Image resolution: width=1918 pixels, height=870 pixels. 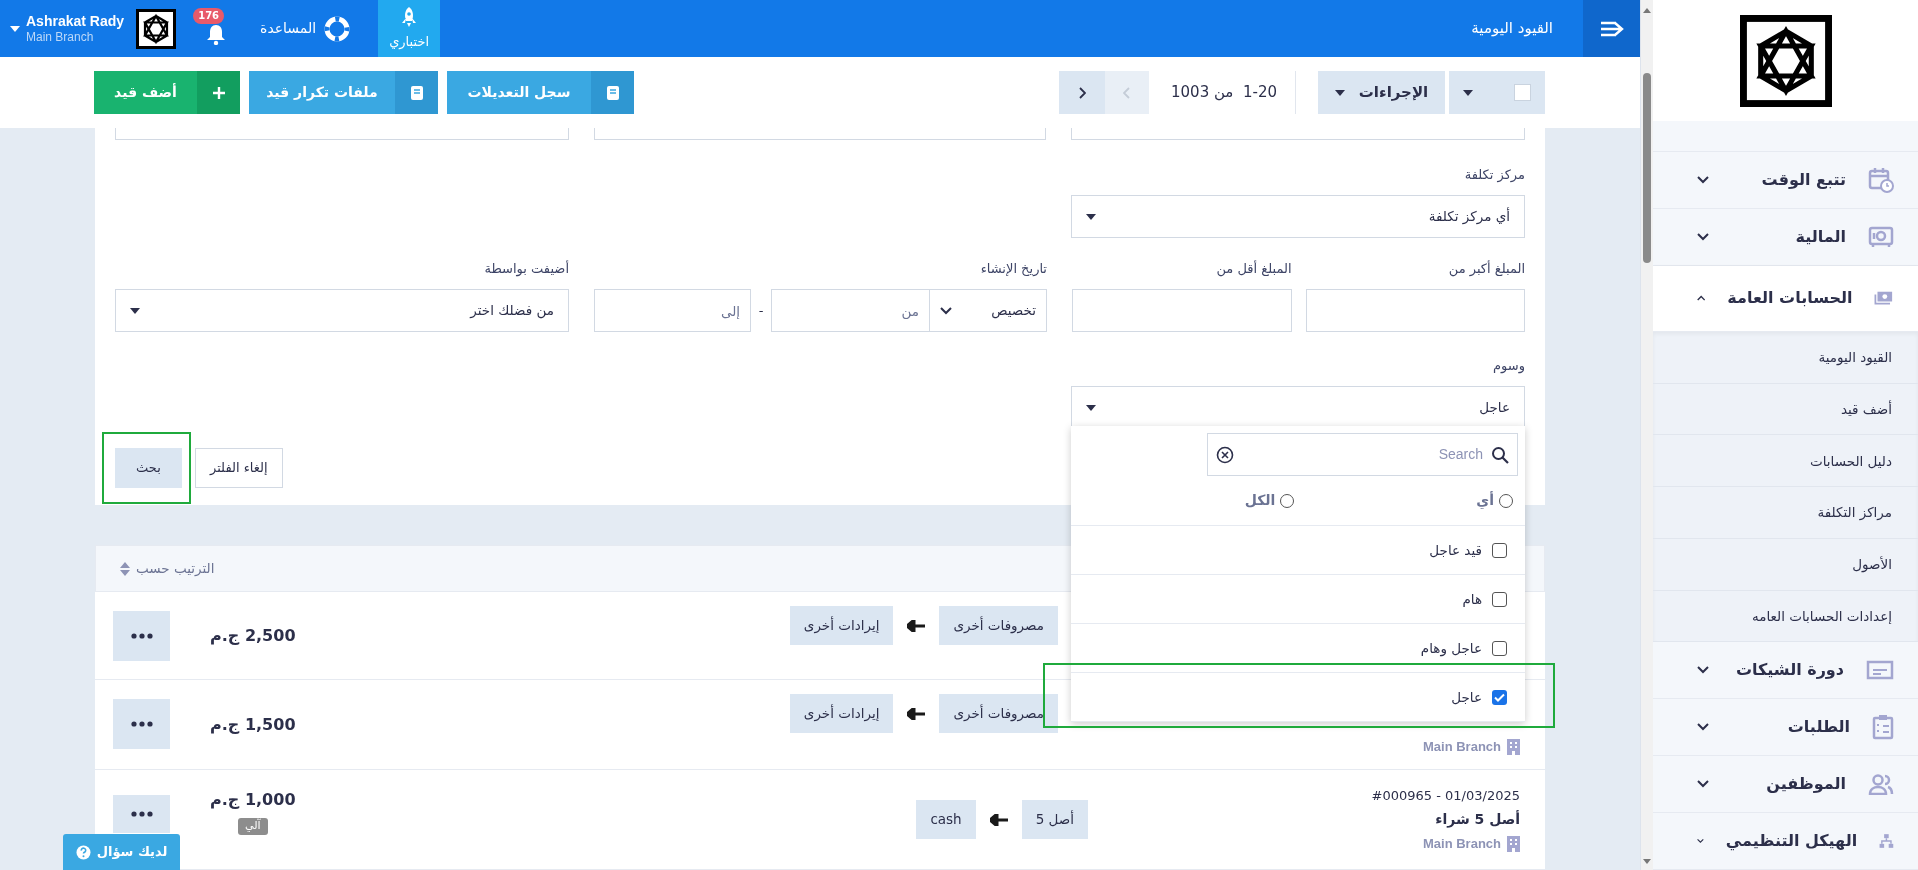 I want to click on rocket-icon, so click(x=409, y=16).